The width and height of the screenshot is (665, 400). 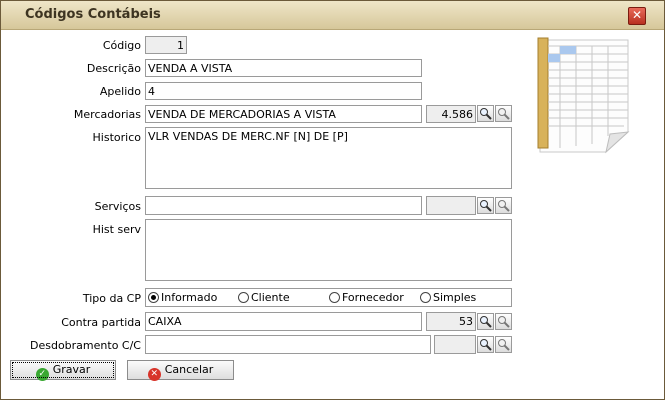 I want to click on radio-selected-icon, so click(x=153, y=297).